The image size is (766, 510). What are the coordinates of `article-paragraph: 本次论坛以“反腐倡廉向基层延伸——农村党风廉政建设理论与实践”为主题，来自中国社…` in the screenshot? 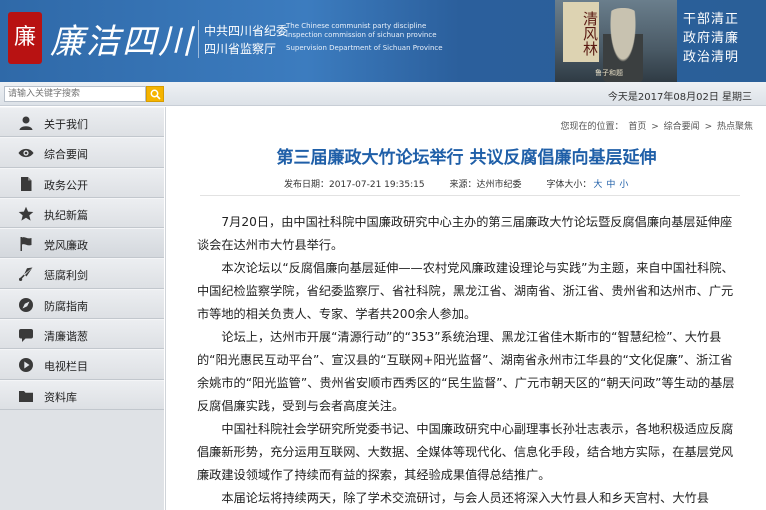 It's located at (465, 291).